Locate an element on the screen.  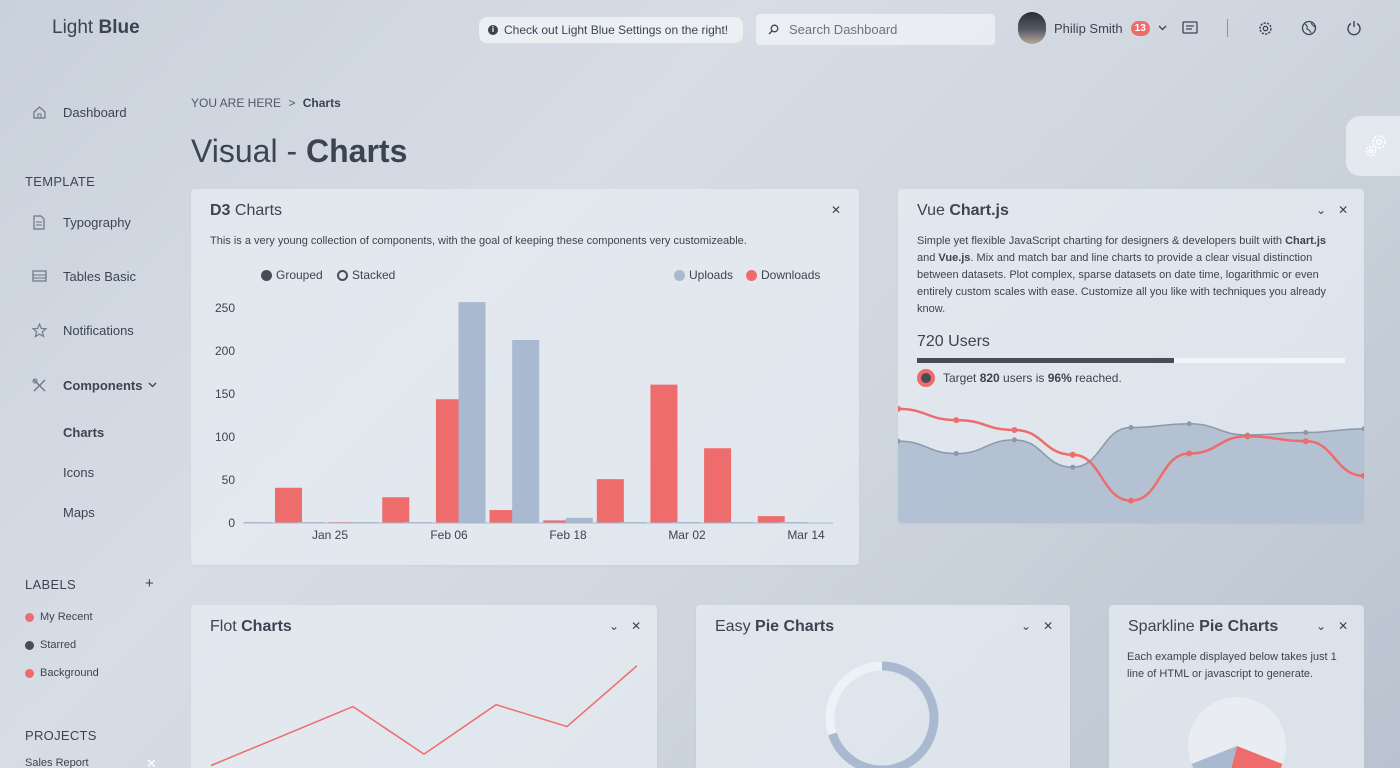
home-icon is located at coordinates (39, 112).